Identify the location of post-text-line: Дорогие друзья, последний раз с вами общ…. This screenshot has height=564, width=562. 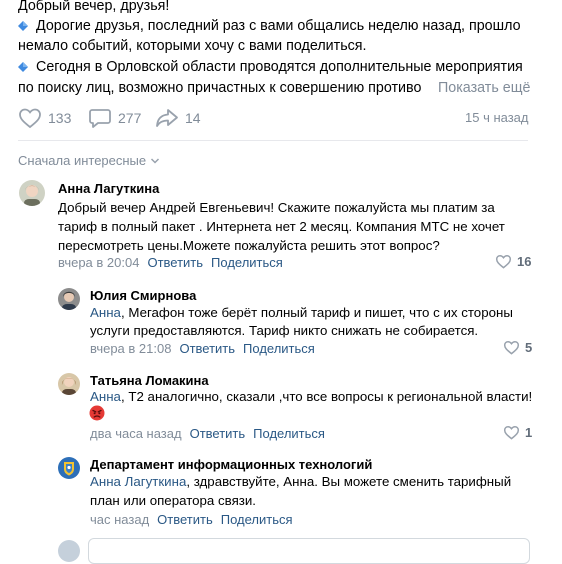
(269, 26).